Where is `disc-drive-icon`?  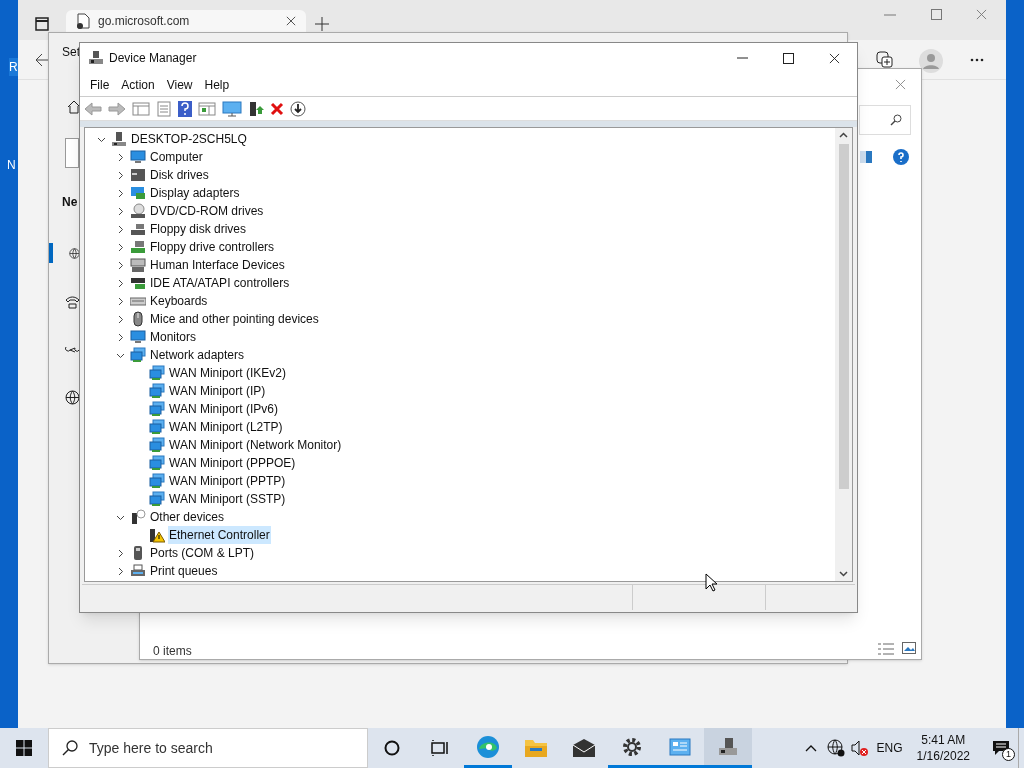
disc-drive-icon is located at coordinates (138, 211).